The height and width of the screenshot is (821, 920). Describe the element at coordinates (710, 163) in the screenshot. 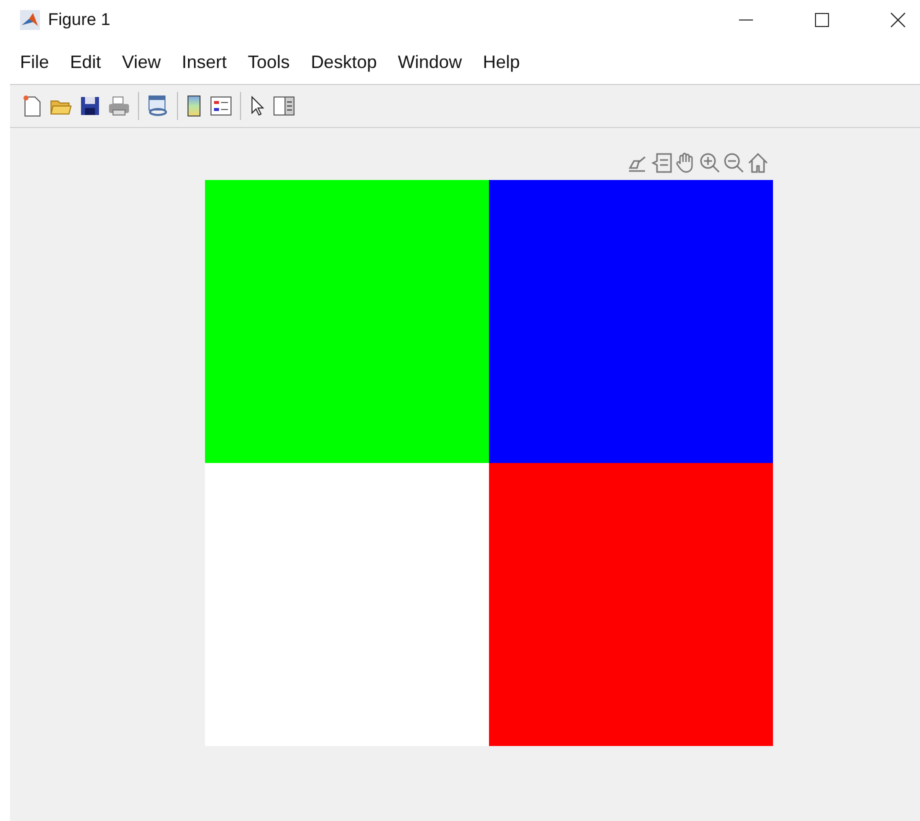

I see `zoom-in-icon` at that location.